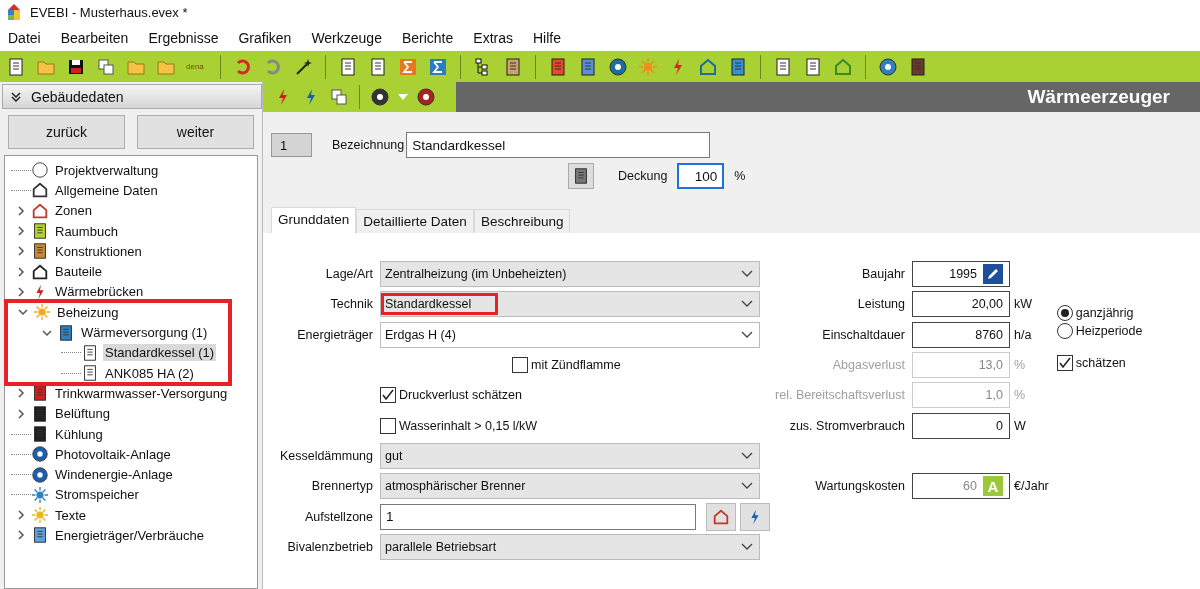  Describe the element at coordinates (415, 221) in the screenshot. I see `tab: Detaillierte Daten` at that location.